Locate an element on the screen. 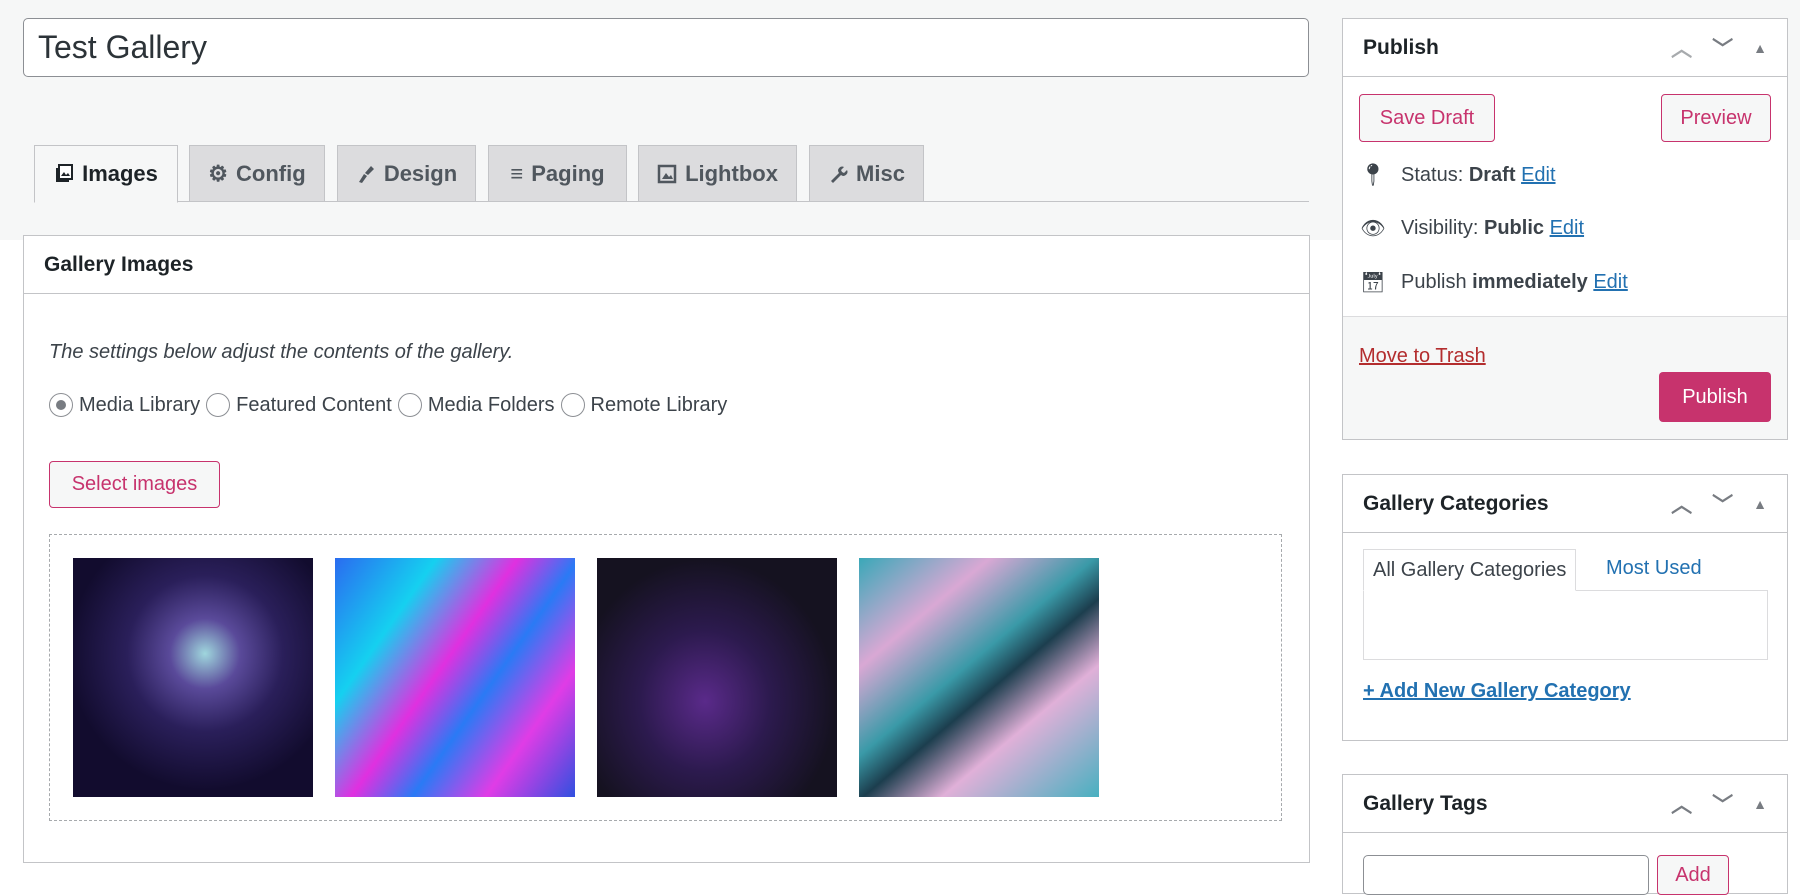 The width and height of the screenshot is (1800, 895). status-row: 📍︎ Status: Draft Edit is located at coordinates (1457, 175).